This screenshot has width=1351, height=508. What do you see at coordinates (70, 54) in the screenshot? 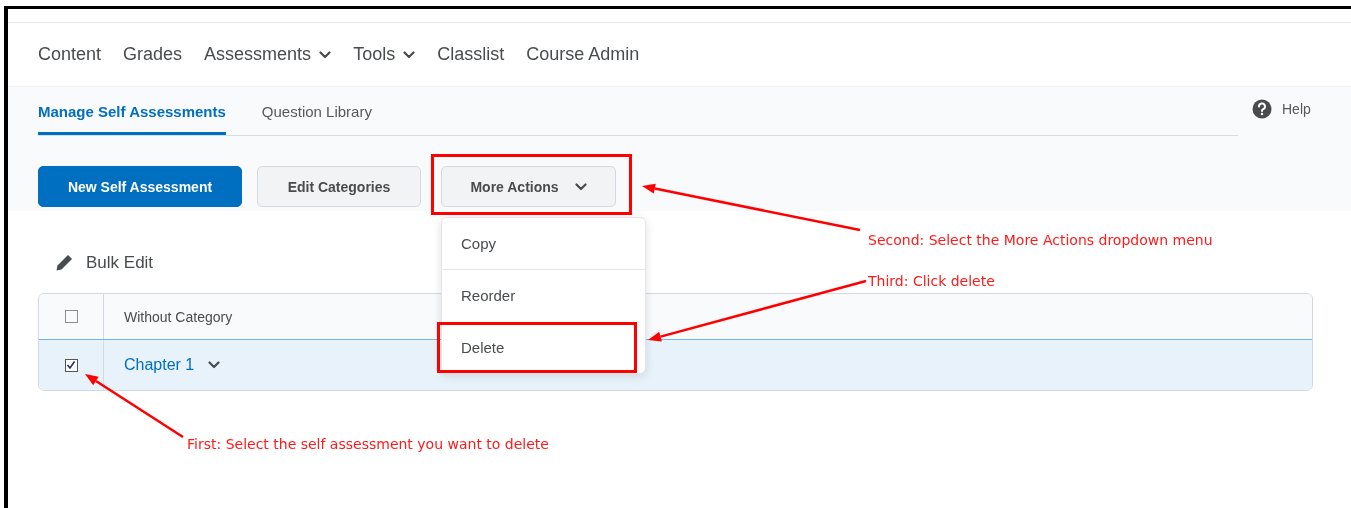
I see `nav-link: Content` at bounding box center [70, 54].